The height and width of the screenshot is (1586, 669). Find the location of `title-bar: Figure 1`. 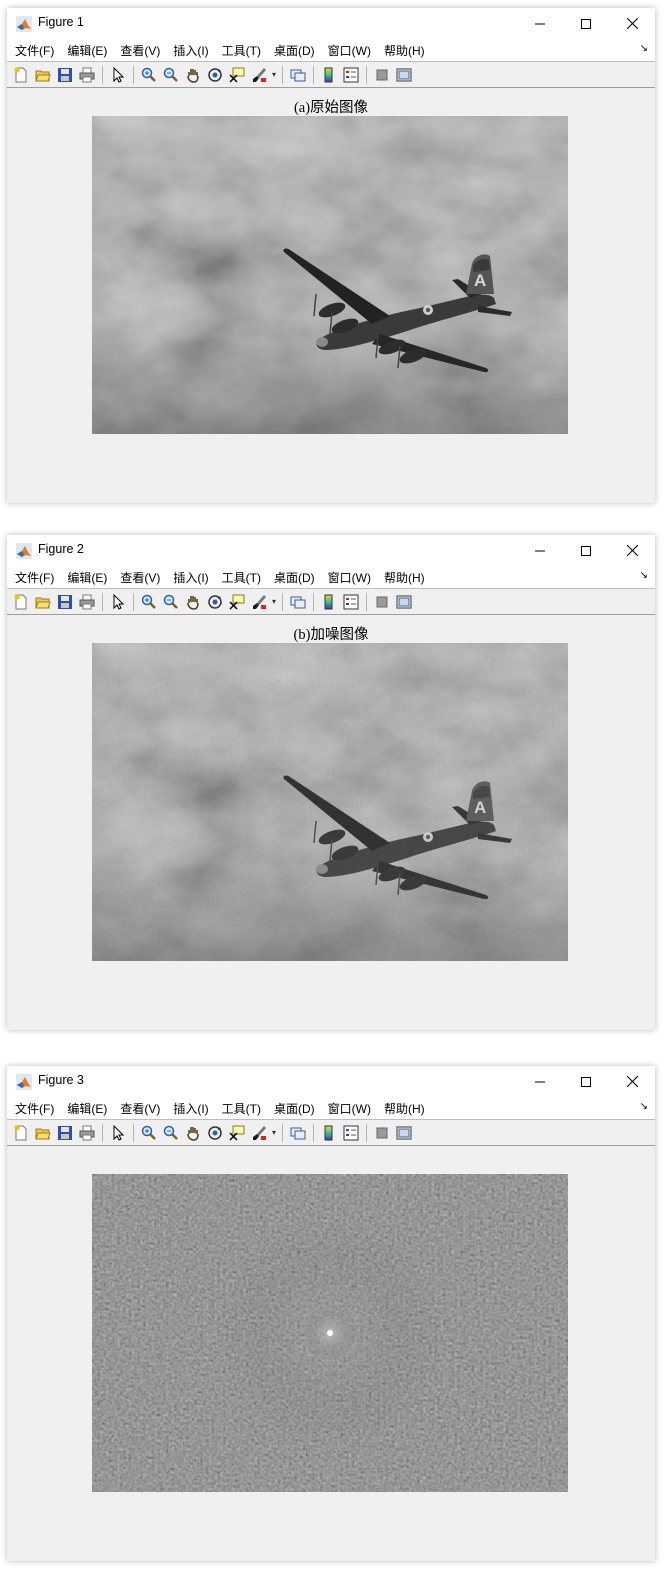

title-bar: Figure 1 is located at coordinates (331, 23).